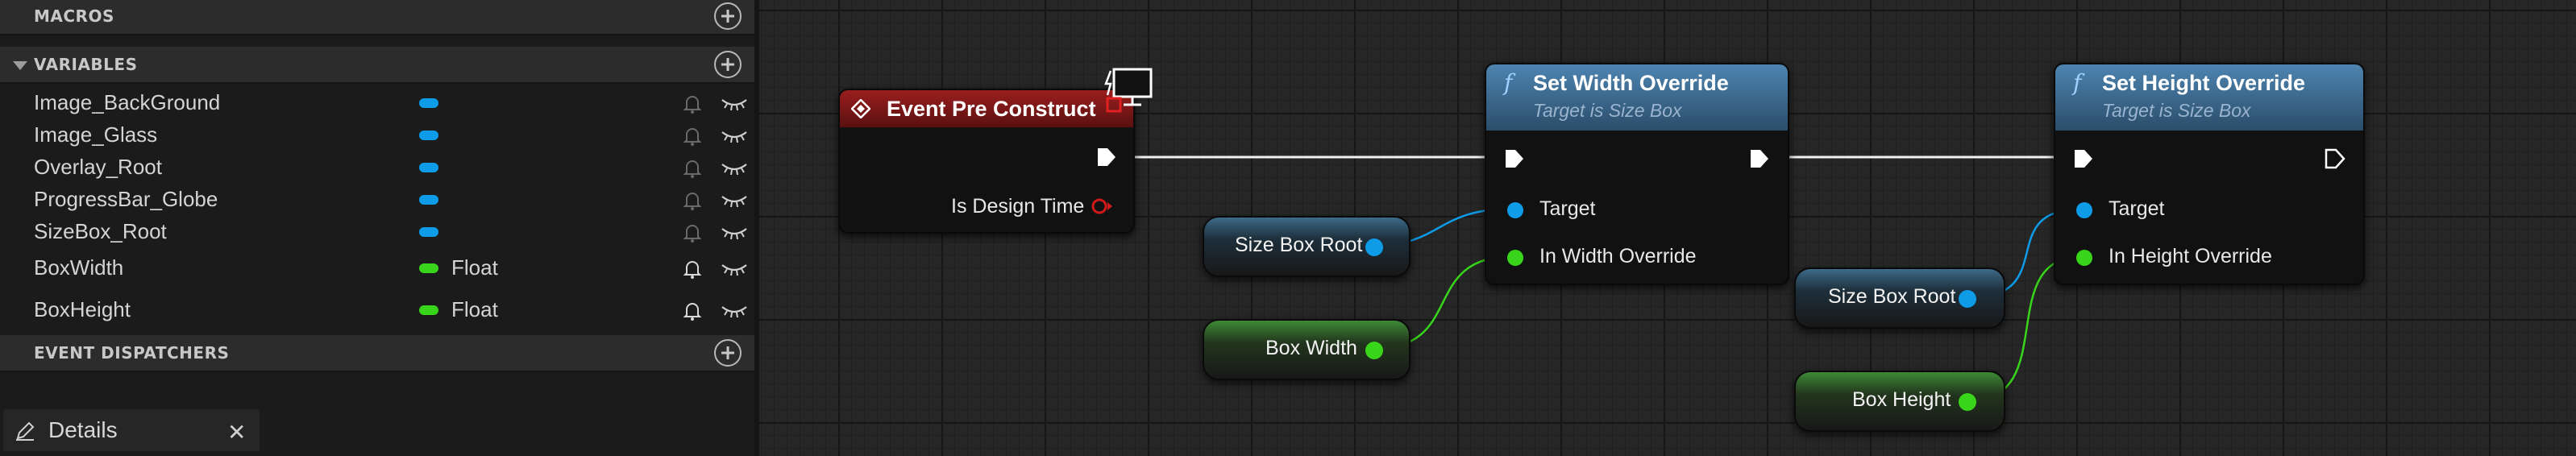 The image size is (2576, 456). Describe the element at coordinates (991, 109) in the screenshot. I see `event-node-title: Event Pre Construct` at that location.